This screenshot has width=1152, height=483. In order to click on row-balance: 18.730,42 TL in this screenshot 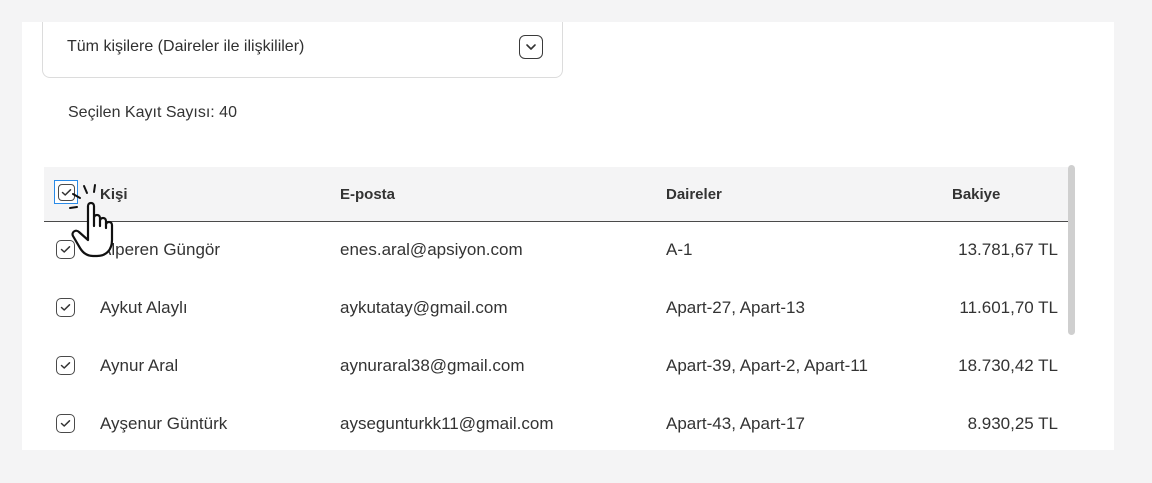, I will do `click(1008, 365)`.